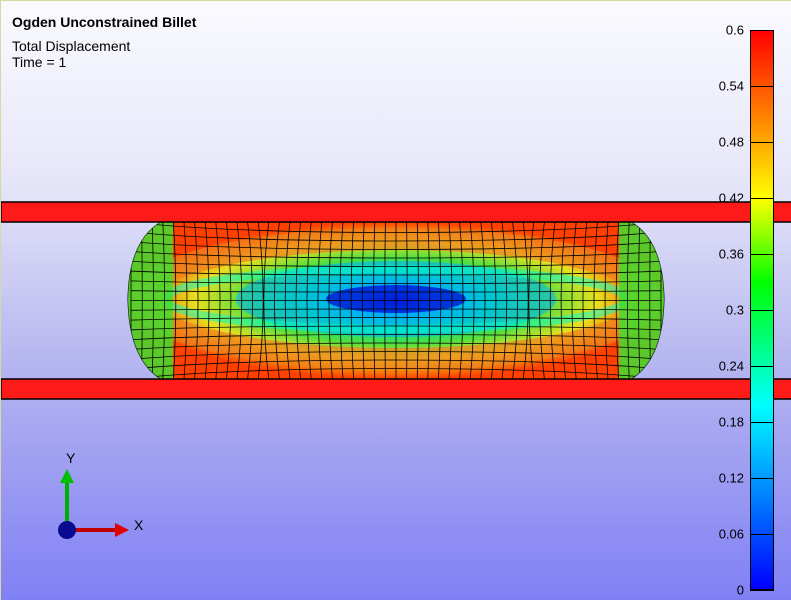  I want to click on colorbar-tick-label: 0.6, so click(734, 30).